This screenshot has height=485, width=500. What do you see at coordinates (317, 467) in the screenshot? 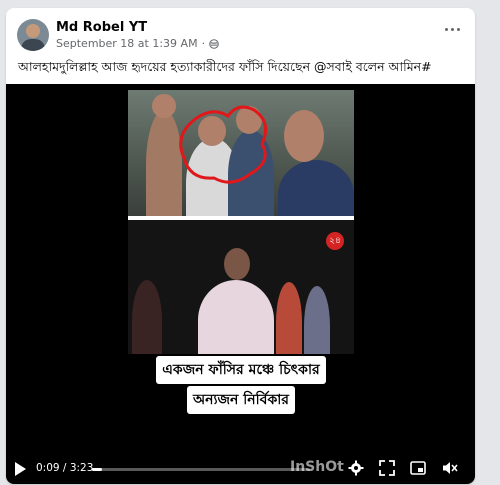
I see `inshot-watermark: InShOt` at bounding box center [317, 467].